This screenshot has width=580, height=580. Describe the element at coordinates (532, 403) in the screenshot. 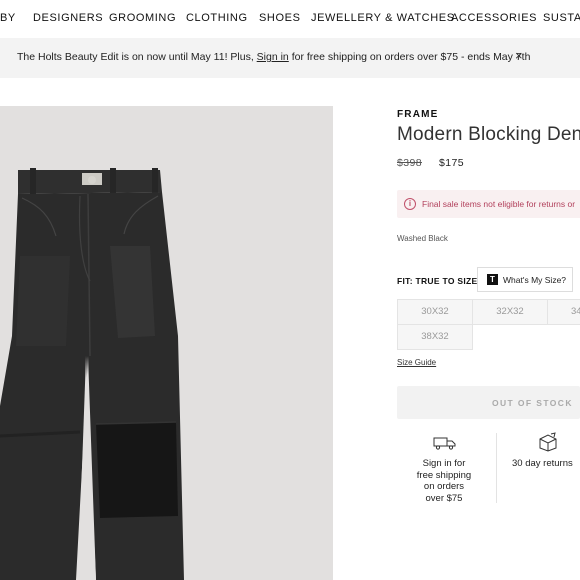

I see `out-of-stock-label: OUT OF STOCK` at that location.